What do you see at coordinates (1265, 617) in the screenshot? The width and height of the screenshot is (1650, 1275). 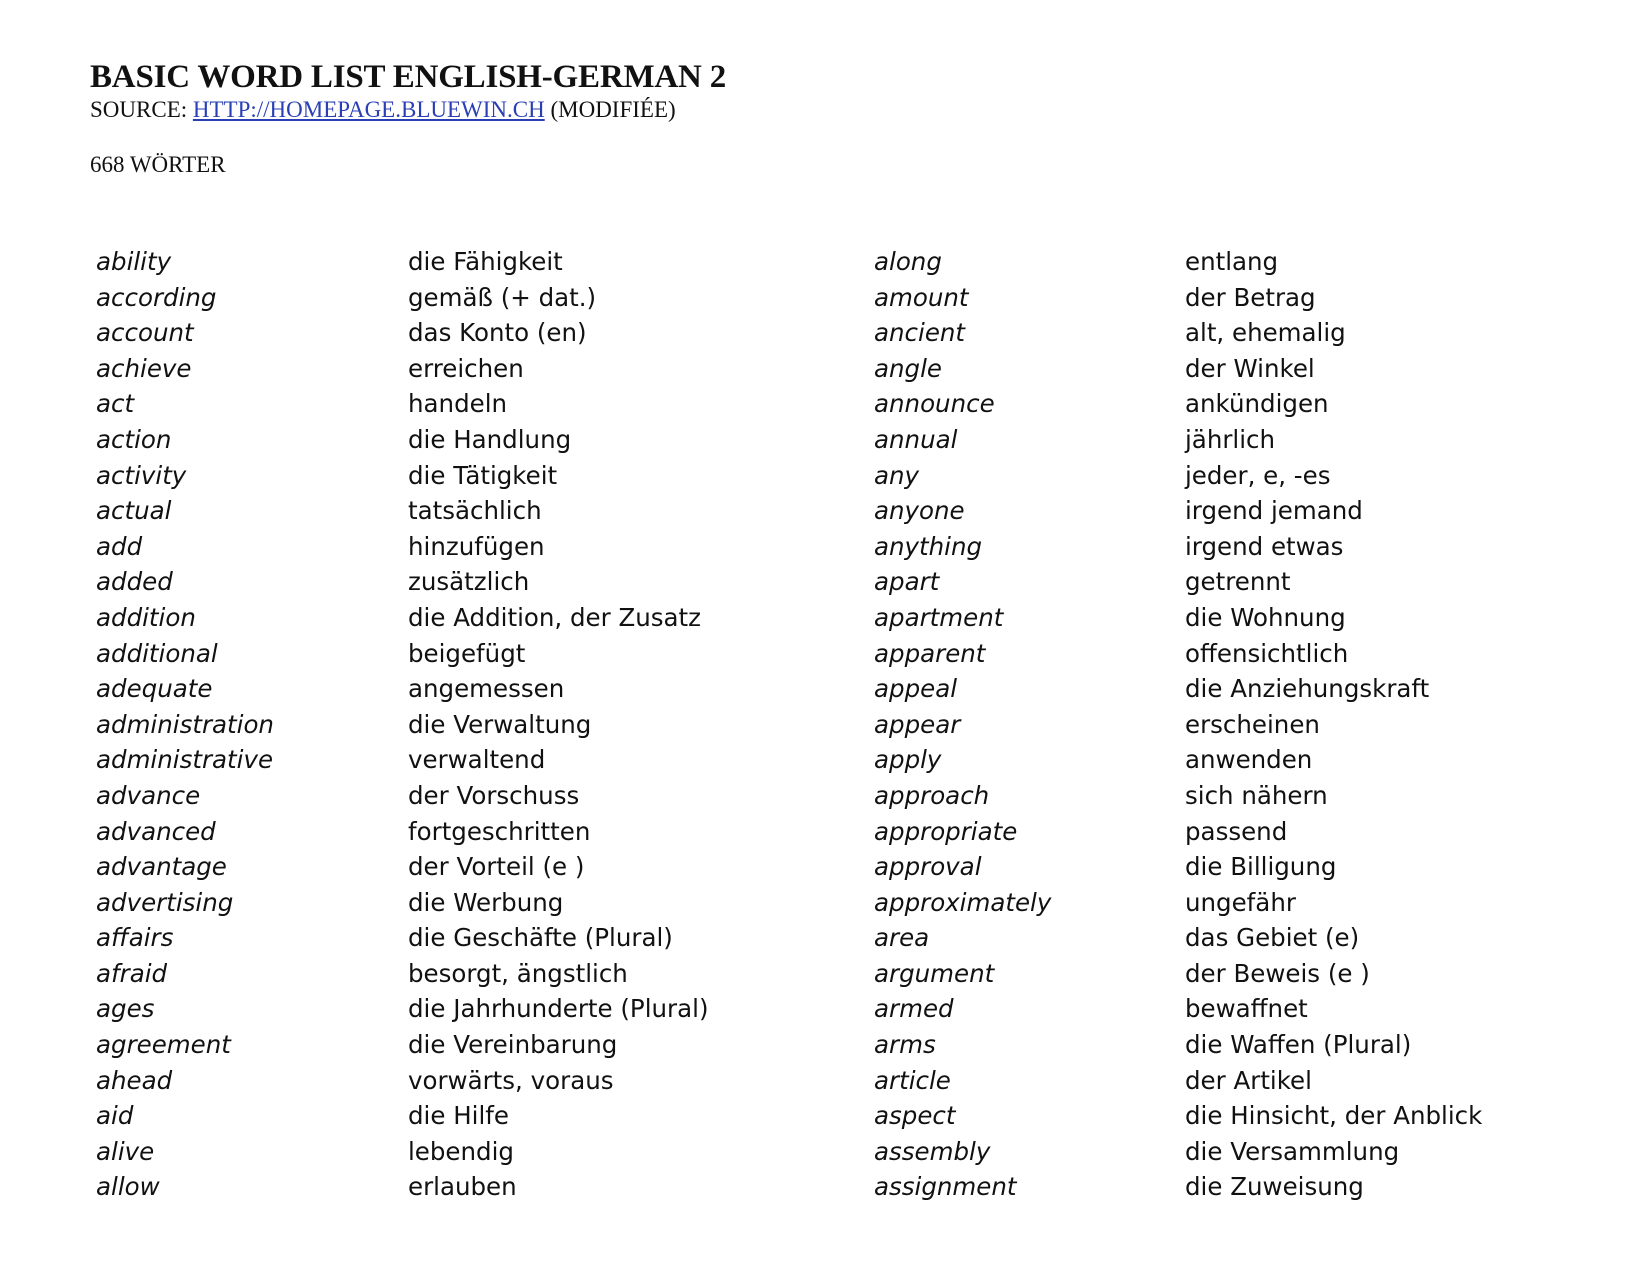 I see `german-translation: die Wohnung` at bounding box center [1265, 617].